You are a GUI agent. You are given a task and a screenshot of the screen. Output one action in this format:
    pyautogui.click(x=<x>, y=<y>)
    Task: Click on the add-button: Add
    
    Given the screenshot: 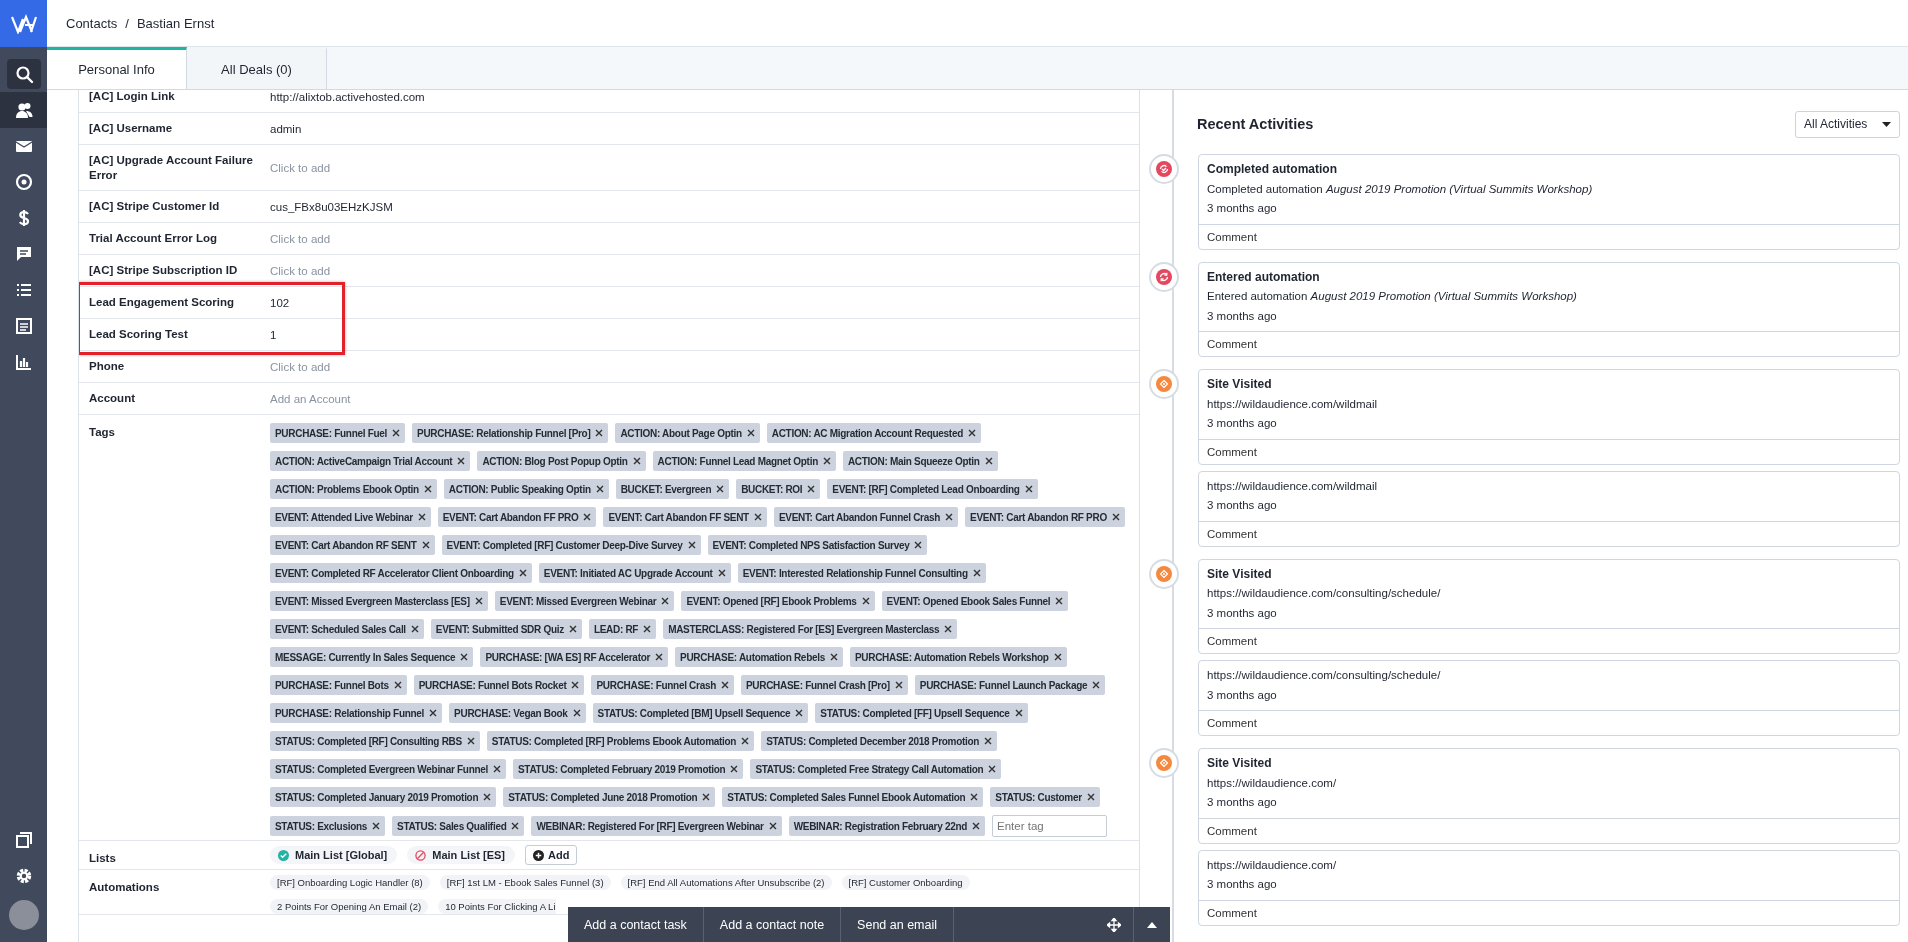 What is the action you would take?
    pyautogui.click(x=551, y=855)
    